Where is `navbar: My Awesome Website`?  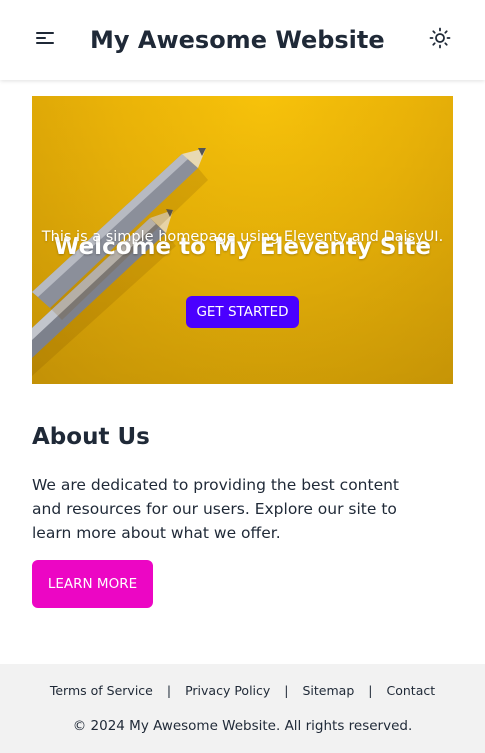 navbar: My Awesome Website is located at coordinates (242, 40).